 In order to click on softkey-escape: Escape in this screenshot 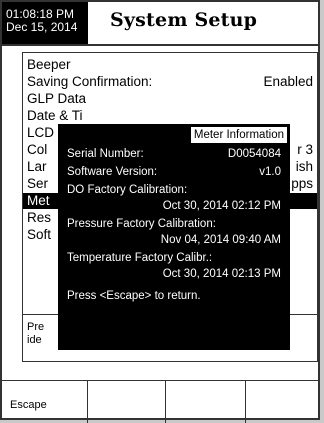, I will do `click(45, 402)`.